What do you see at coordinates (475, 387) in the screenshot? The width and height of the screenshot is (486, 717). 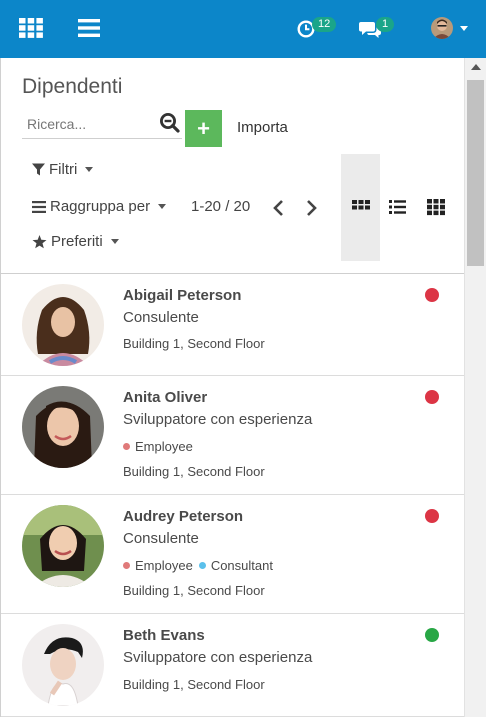 I see `vertical-scrollbar` at bounding box center [475, 387].